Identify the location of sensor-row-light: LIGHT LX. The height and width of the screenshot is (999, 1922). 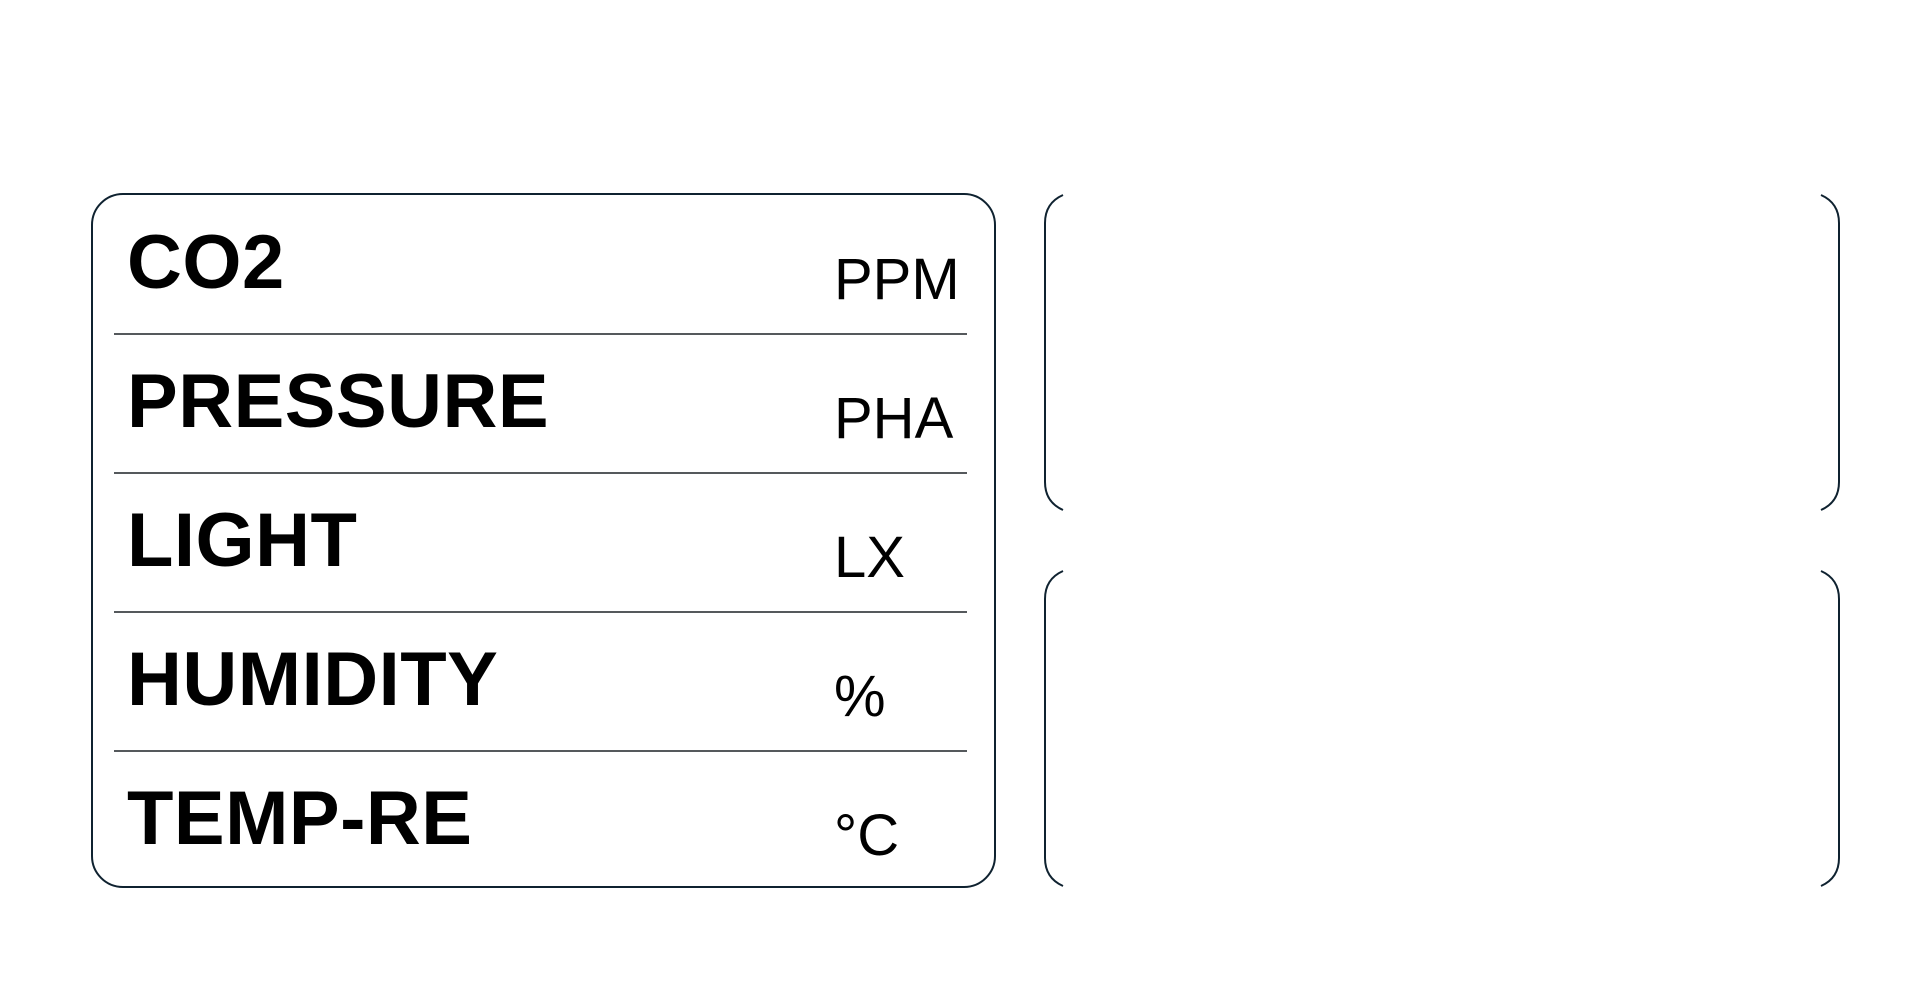
(543, 542).